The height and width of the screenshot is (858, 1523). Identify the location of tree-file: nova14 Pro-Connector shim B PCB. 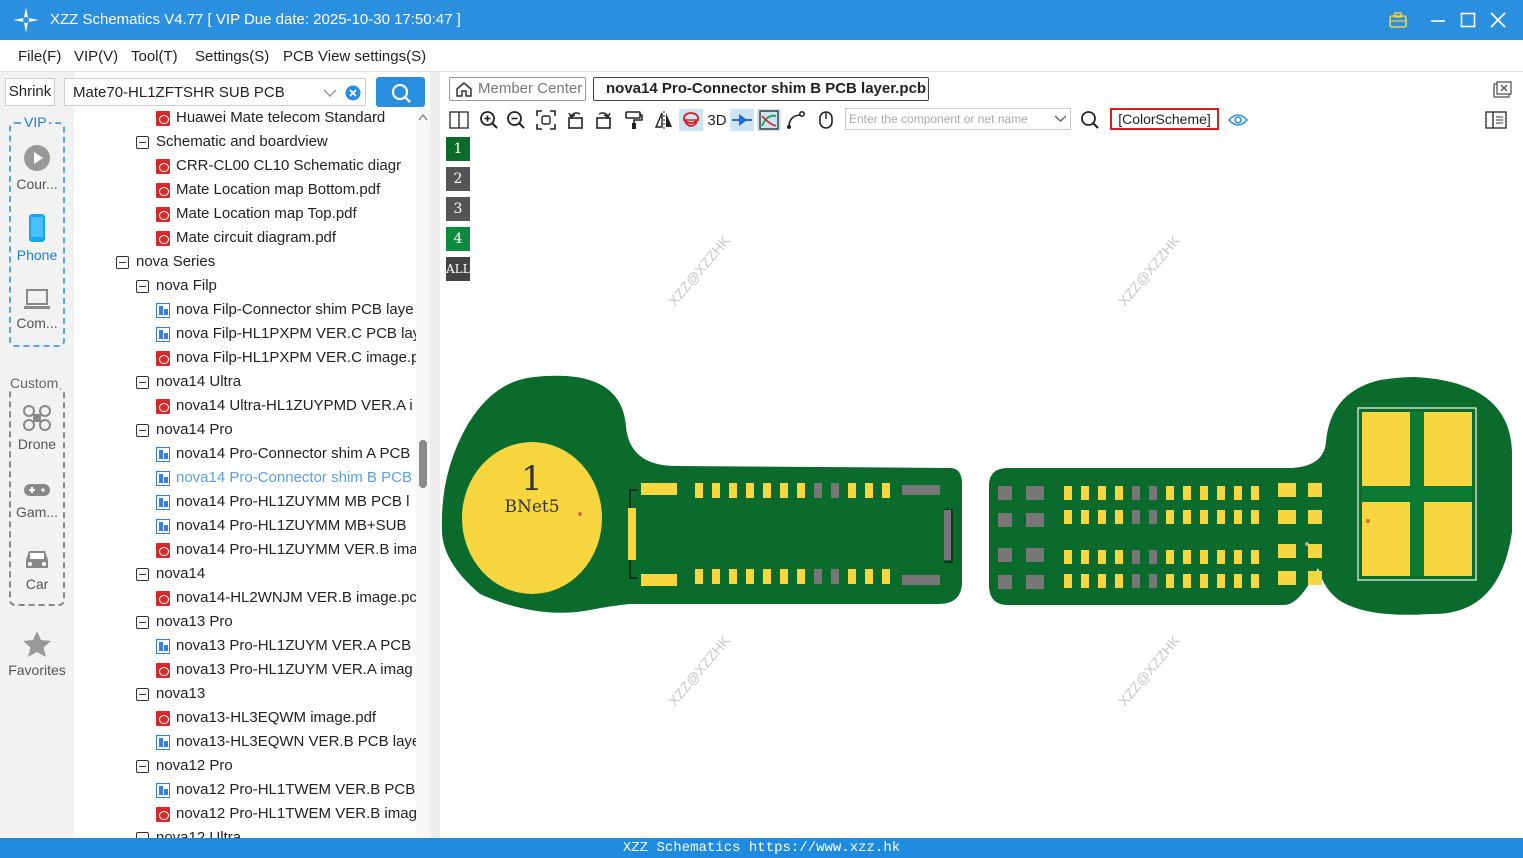
(245, 478).